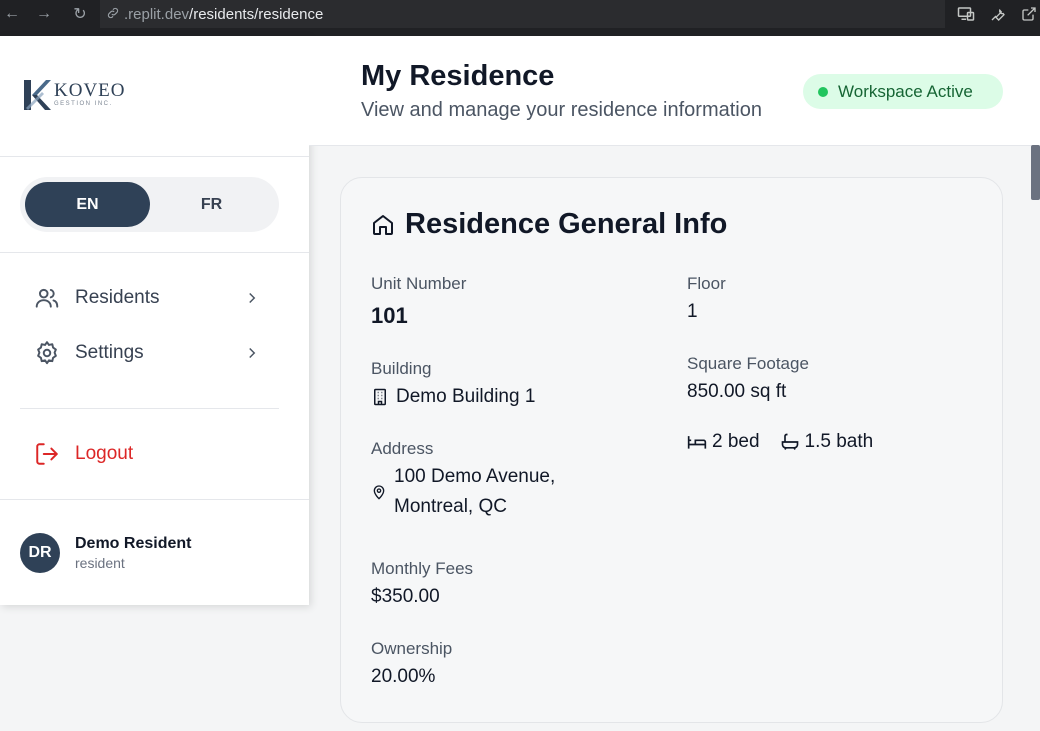  What do you see at coordinates (113, 14) in the screenshot?
I see `link-icon` at bounding box center [113, 14].